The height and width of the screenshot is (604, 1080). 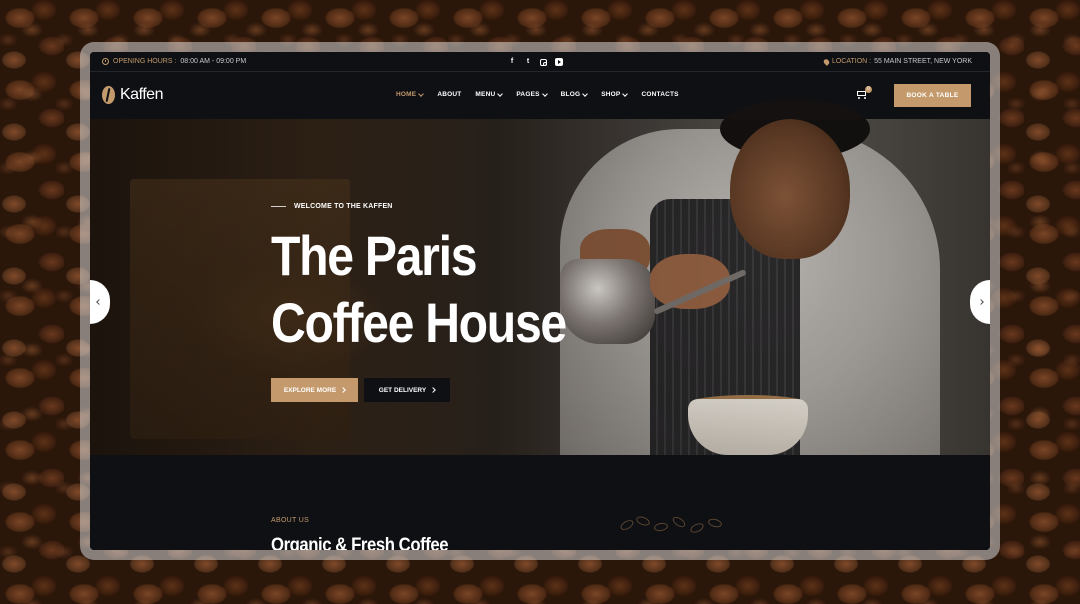 What do you see at coordinates (145, 61) in the screenshot?
I see `opening-hours-label: OPENING HOURS :` at bounding box center [145, 61].